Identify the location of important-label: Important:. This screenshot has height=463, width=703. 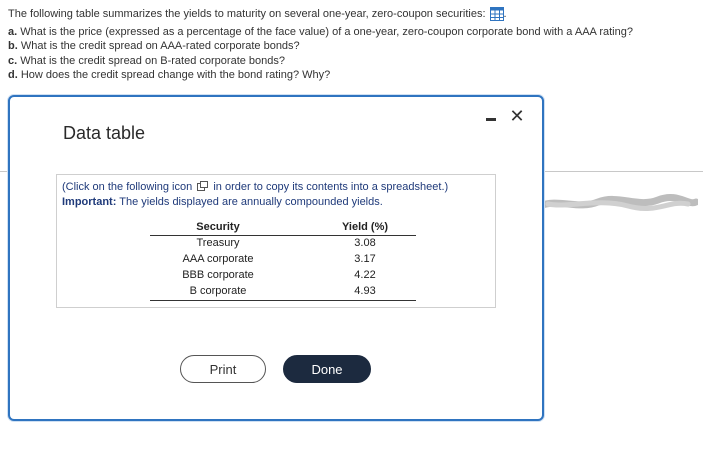
(89, 201).